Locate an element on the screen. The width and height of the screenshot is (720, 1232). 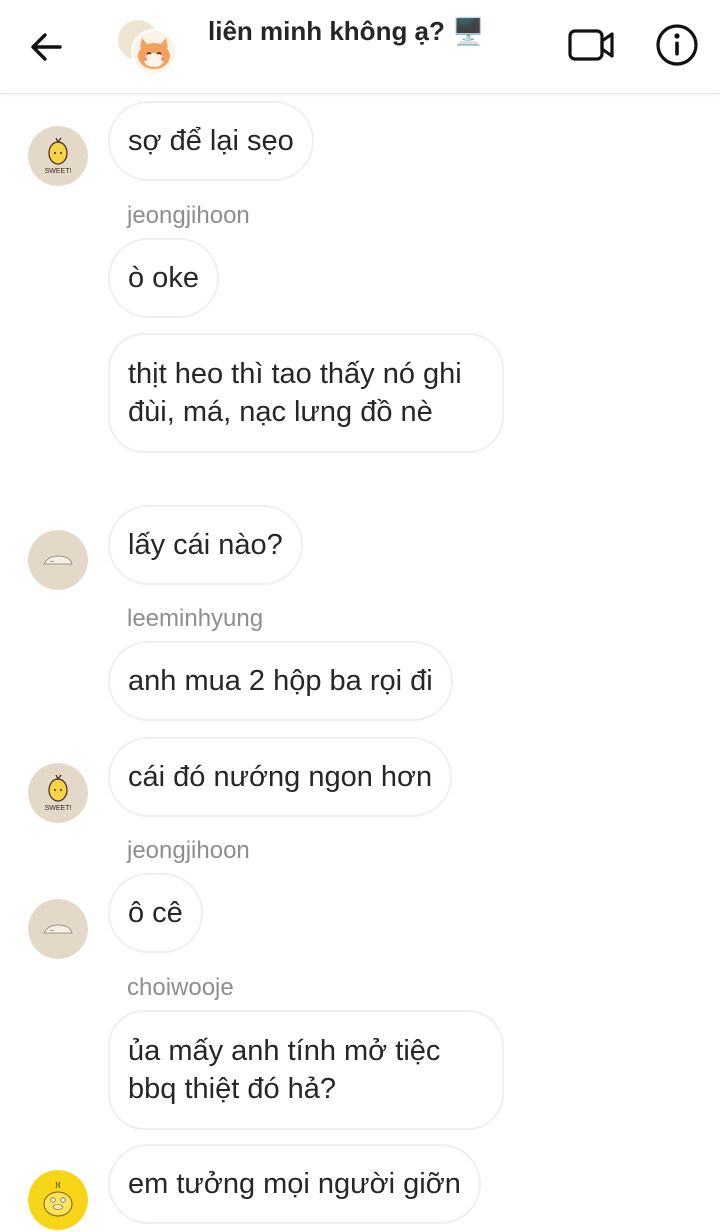
message-text: em tưởng mọi người giỡn is located at coordinates (294, 1184).